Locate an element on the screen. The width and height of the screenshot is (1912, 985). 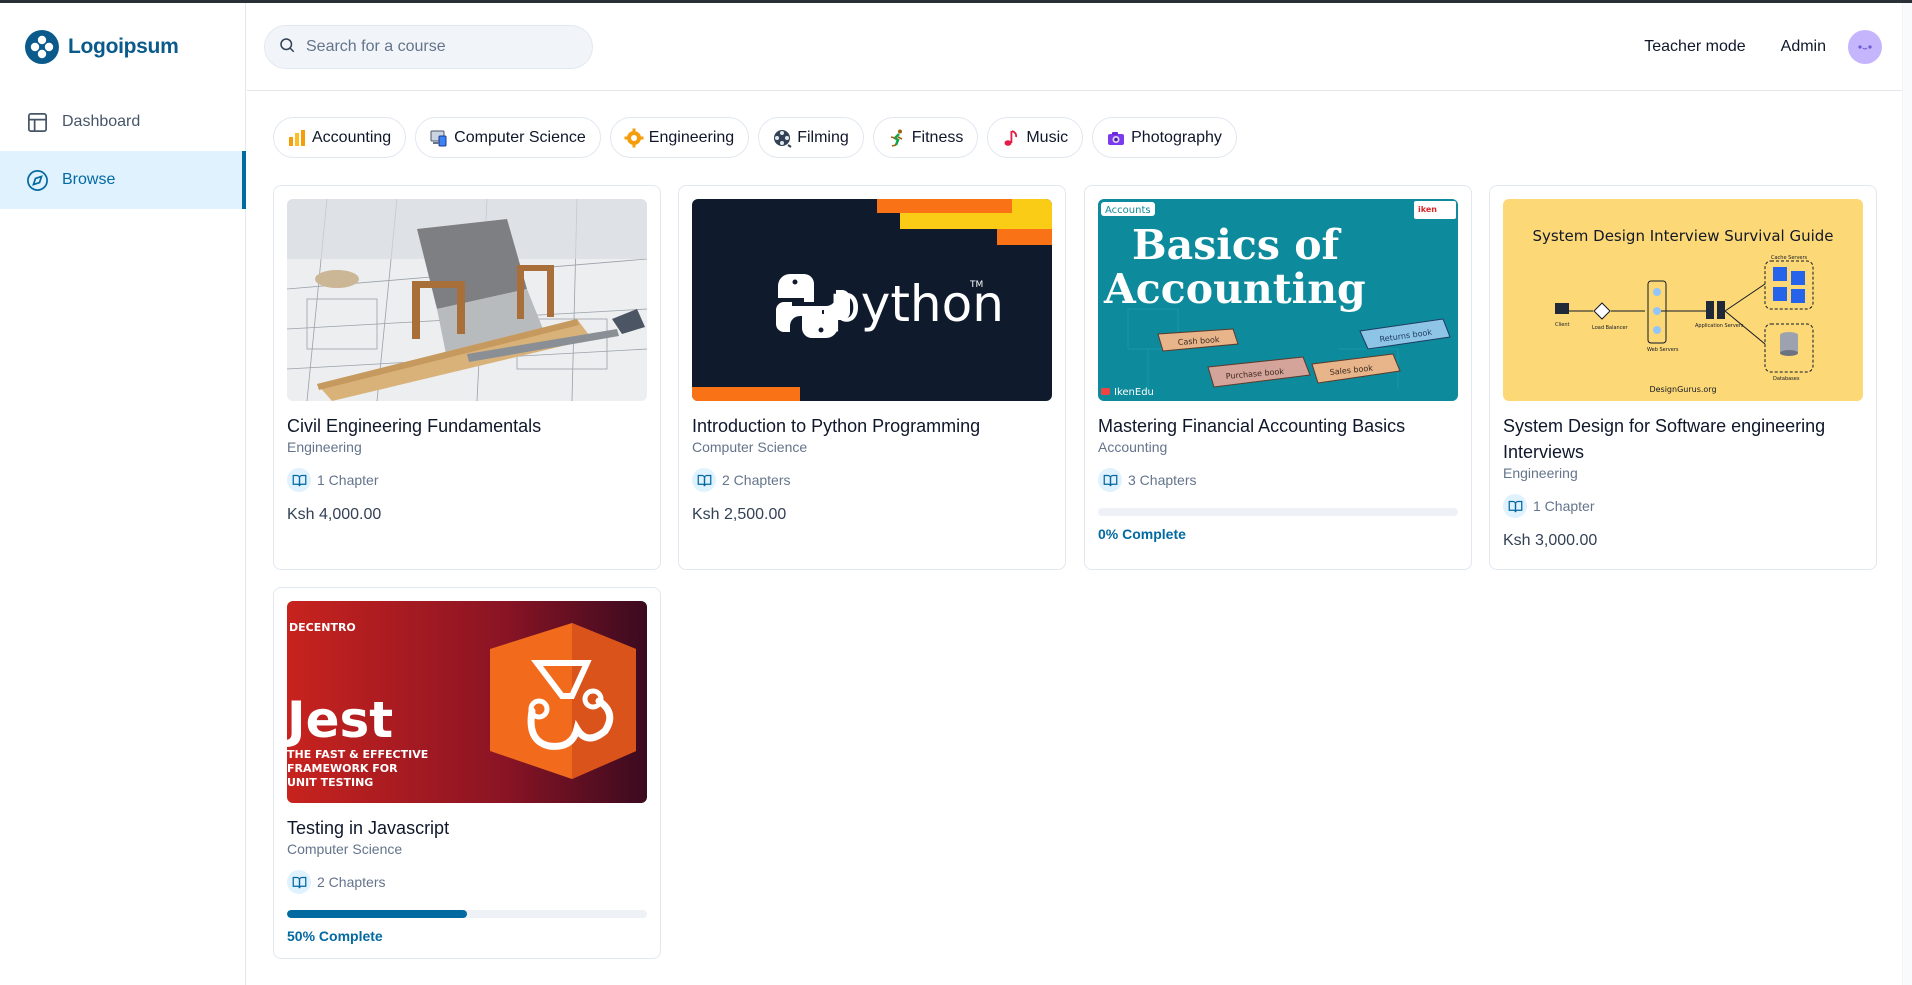
svg-text: Basics of is located at coordinates (1237, 245).